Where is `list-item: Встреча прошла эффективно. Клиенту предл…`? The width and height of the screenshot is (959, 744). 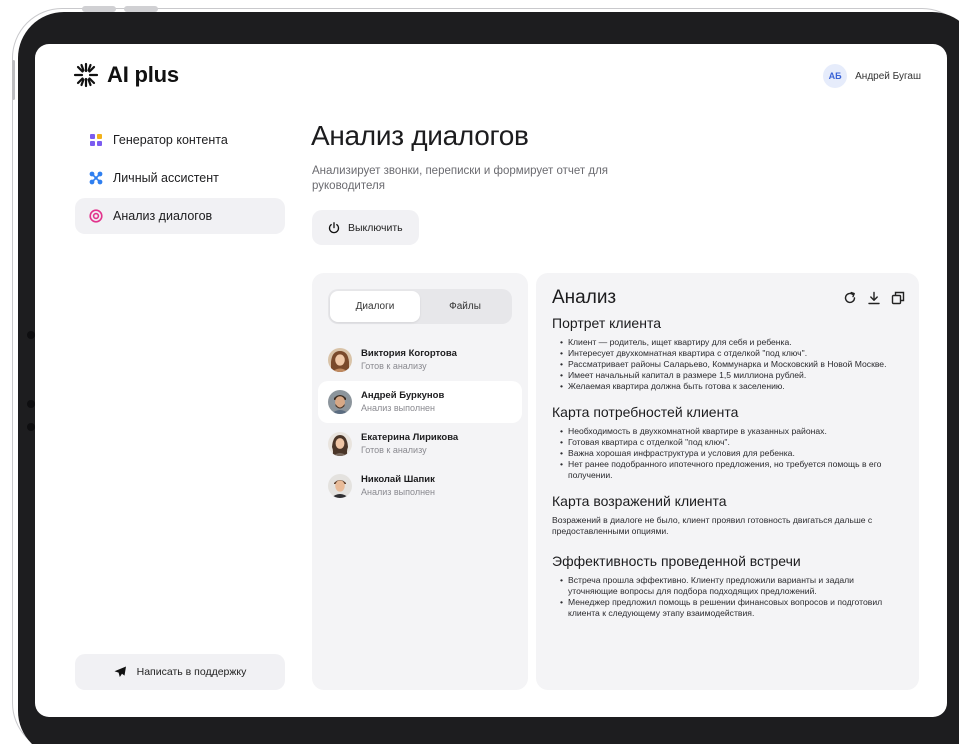 list-item: Встреча прошла эффективно. Клиенту предл… is located at coordinates (731, 586).